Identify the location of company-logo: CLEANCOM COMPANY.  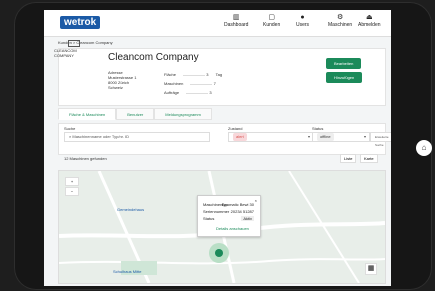
(74, 49).